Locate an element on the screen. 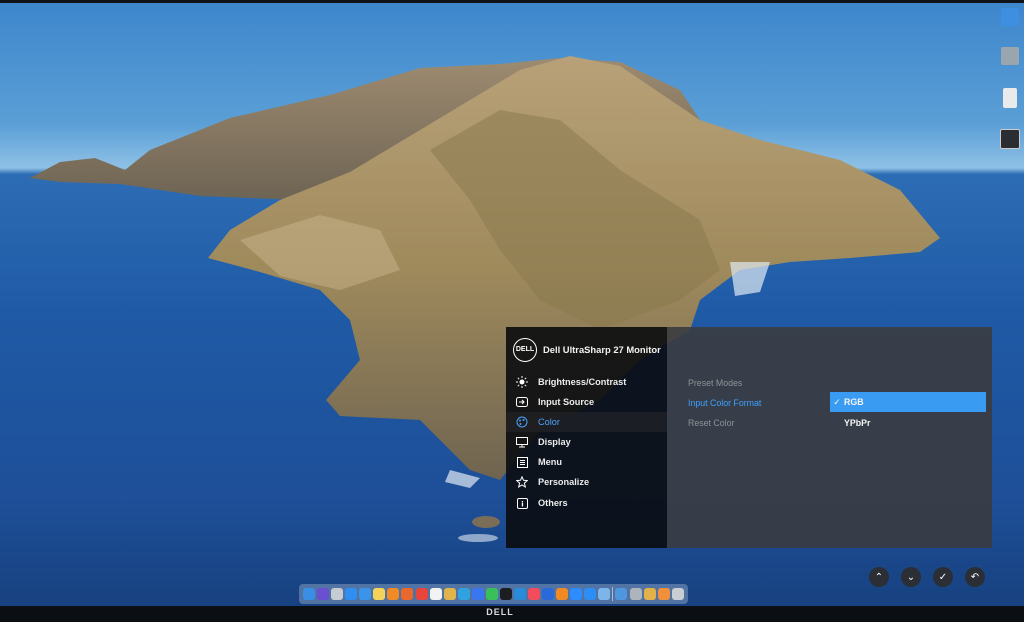 Image resolution: width=1024 pixels, height=622 pixels. osd-menu-item-personalize: Personalize is located at coordinates (586, 482).